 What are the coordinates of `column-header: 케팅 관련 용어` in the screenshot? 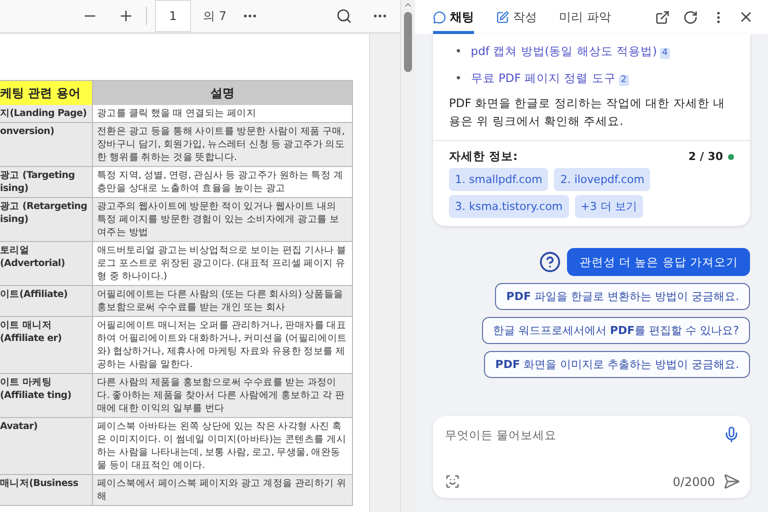 It's located at (46, 93).